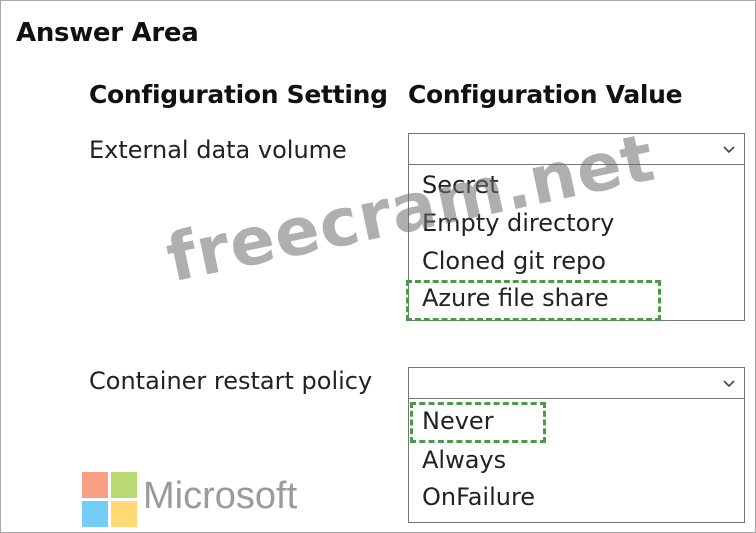 This screenshot has height=533, width=756. Describe the element at coordinates (218, 150) in the screenshot. I see `external-data-volume-label: External data volume` at that location.